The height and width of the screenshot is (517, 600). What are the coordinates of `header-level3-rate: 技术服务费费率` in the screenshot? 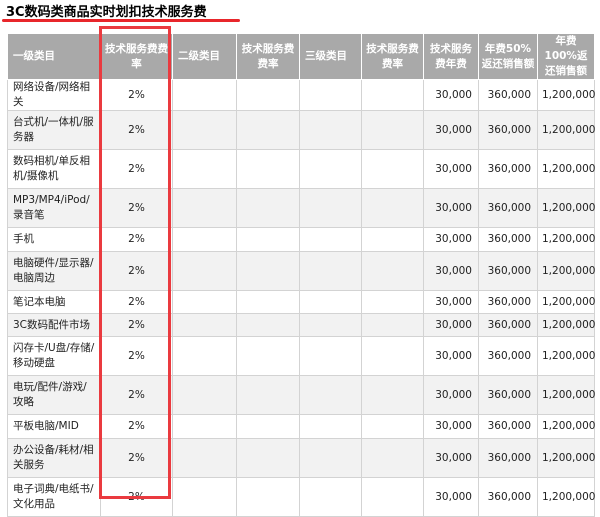 It's located at (392, 56).